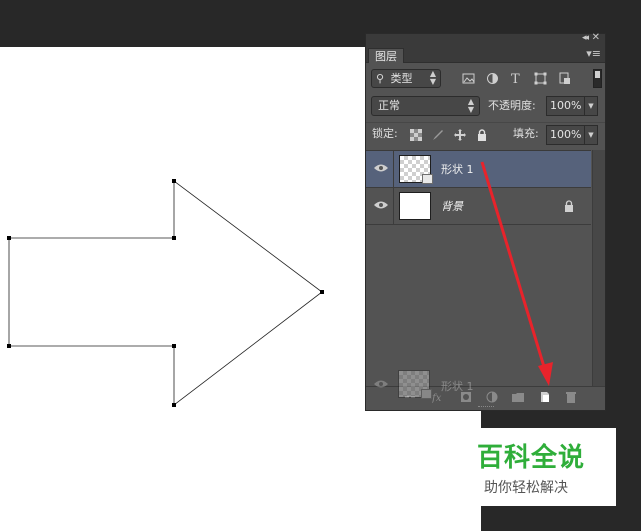 The image size is (641, 531). Describe the element at coordinates (485, 54) in the screenshot. I see `panel-tab-bar: 图层 ▾≡` at that location.